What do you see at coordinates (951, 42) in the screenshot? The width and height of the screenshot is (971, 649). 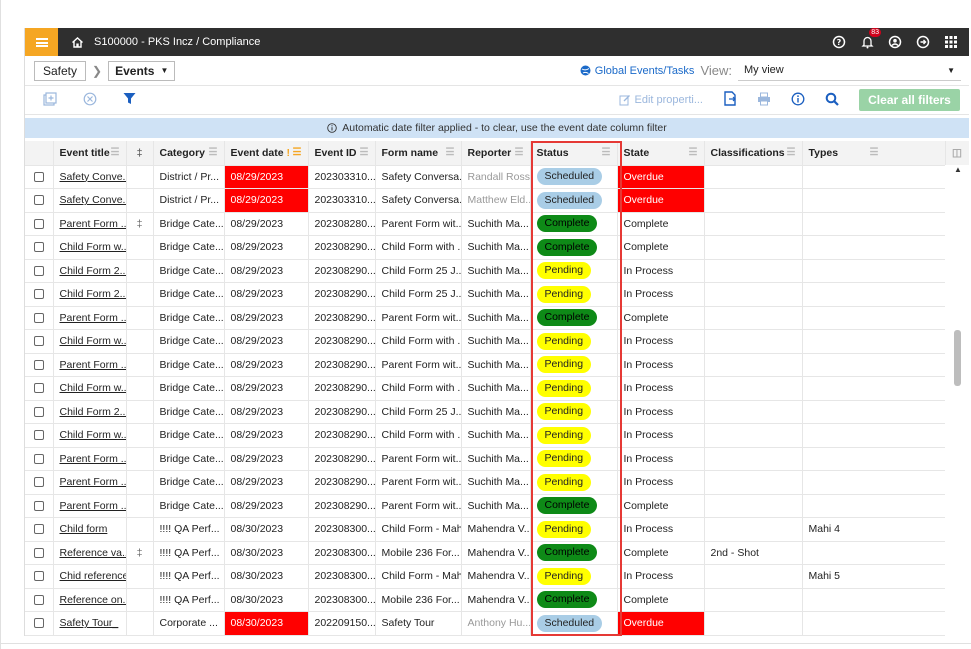 I see `apps-grid-icon` at bounding box center [951, 42].